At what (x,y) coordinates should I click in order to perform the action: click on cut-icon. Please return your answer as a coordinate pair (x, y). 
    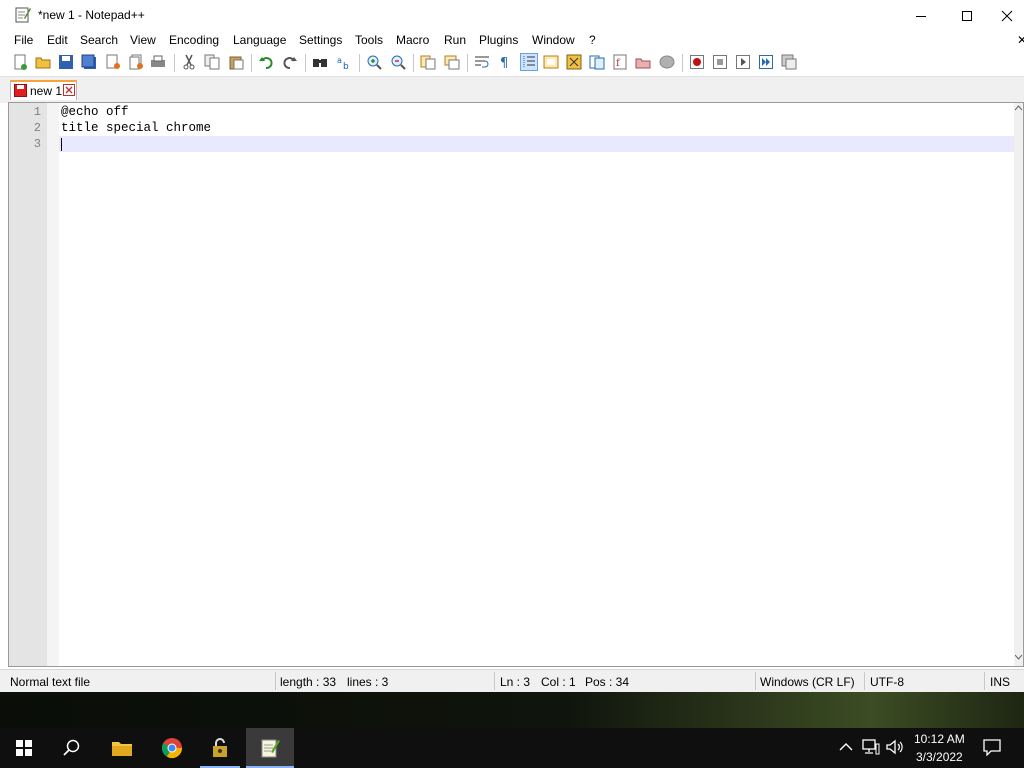
    Looking at the image, I should click on (189, 62).